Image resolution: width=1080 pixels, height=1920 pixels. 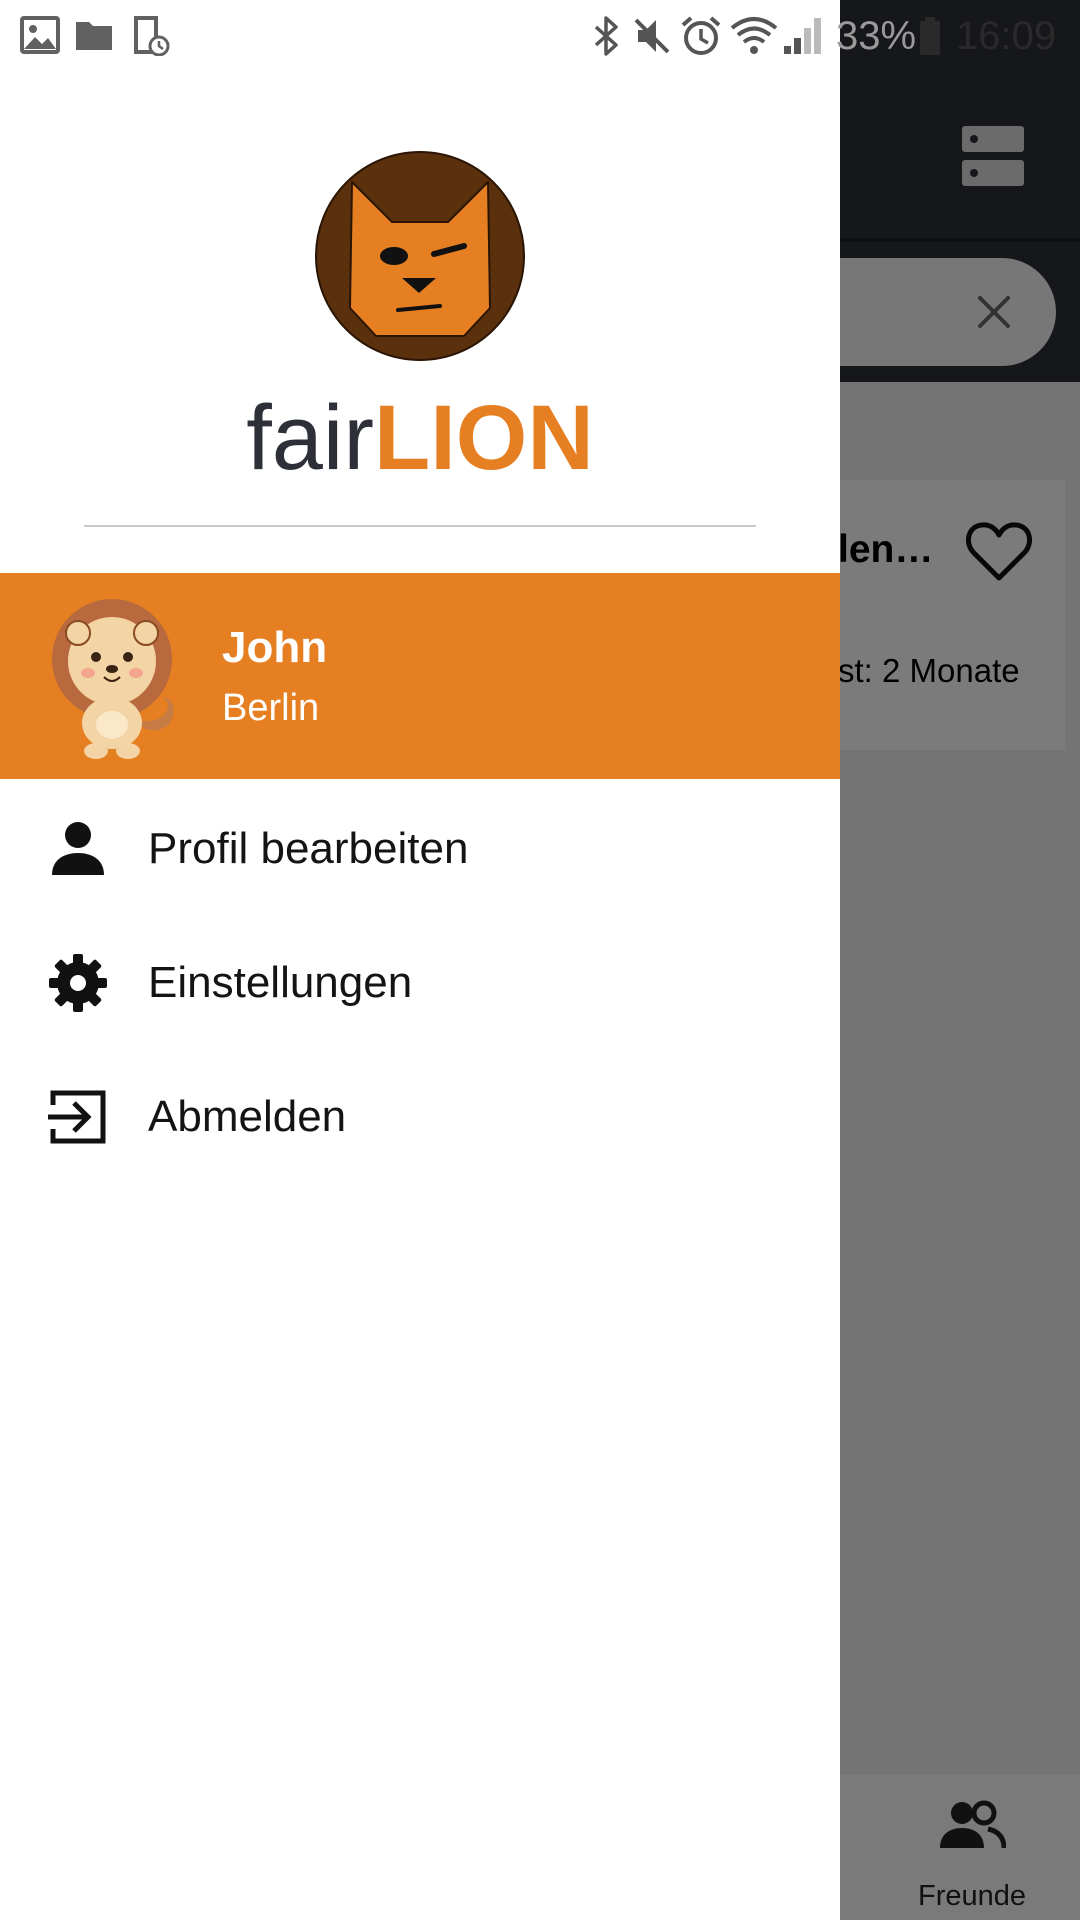 I want to click on menu-item-settings: Einstellungen, so click(x=420, y=983).